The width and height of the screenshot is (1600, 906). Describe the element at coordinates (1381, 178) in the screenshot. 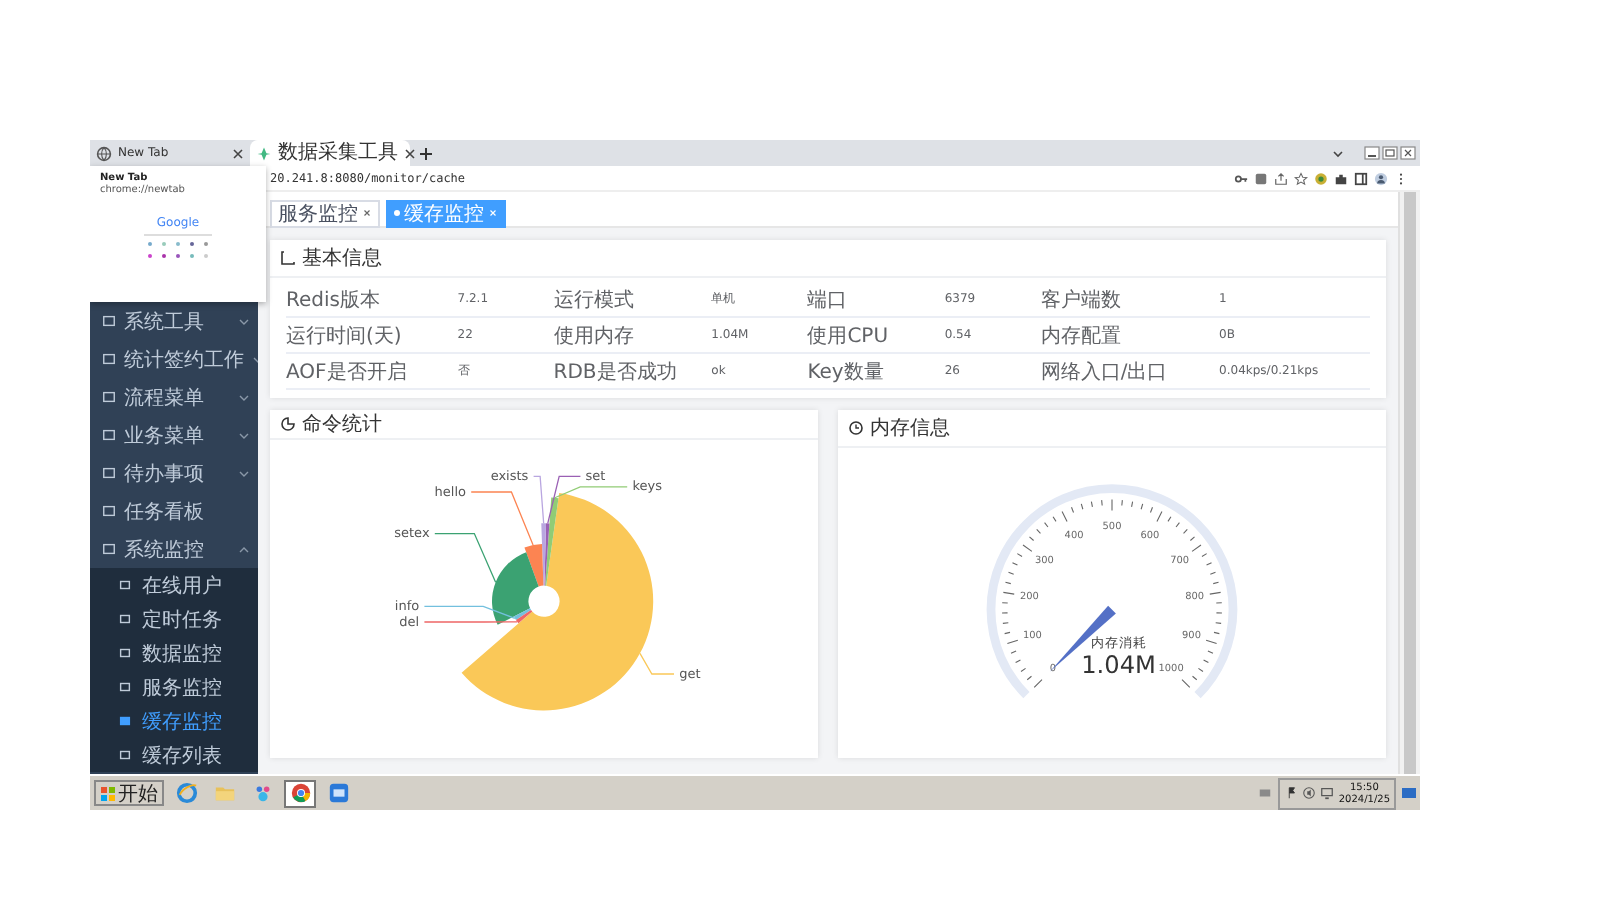

I see `profile-icon` at that location.